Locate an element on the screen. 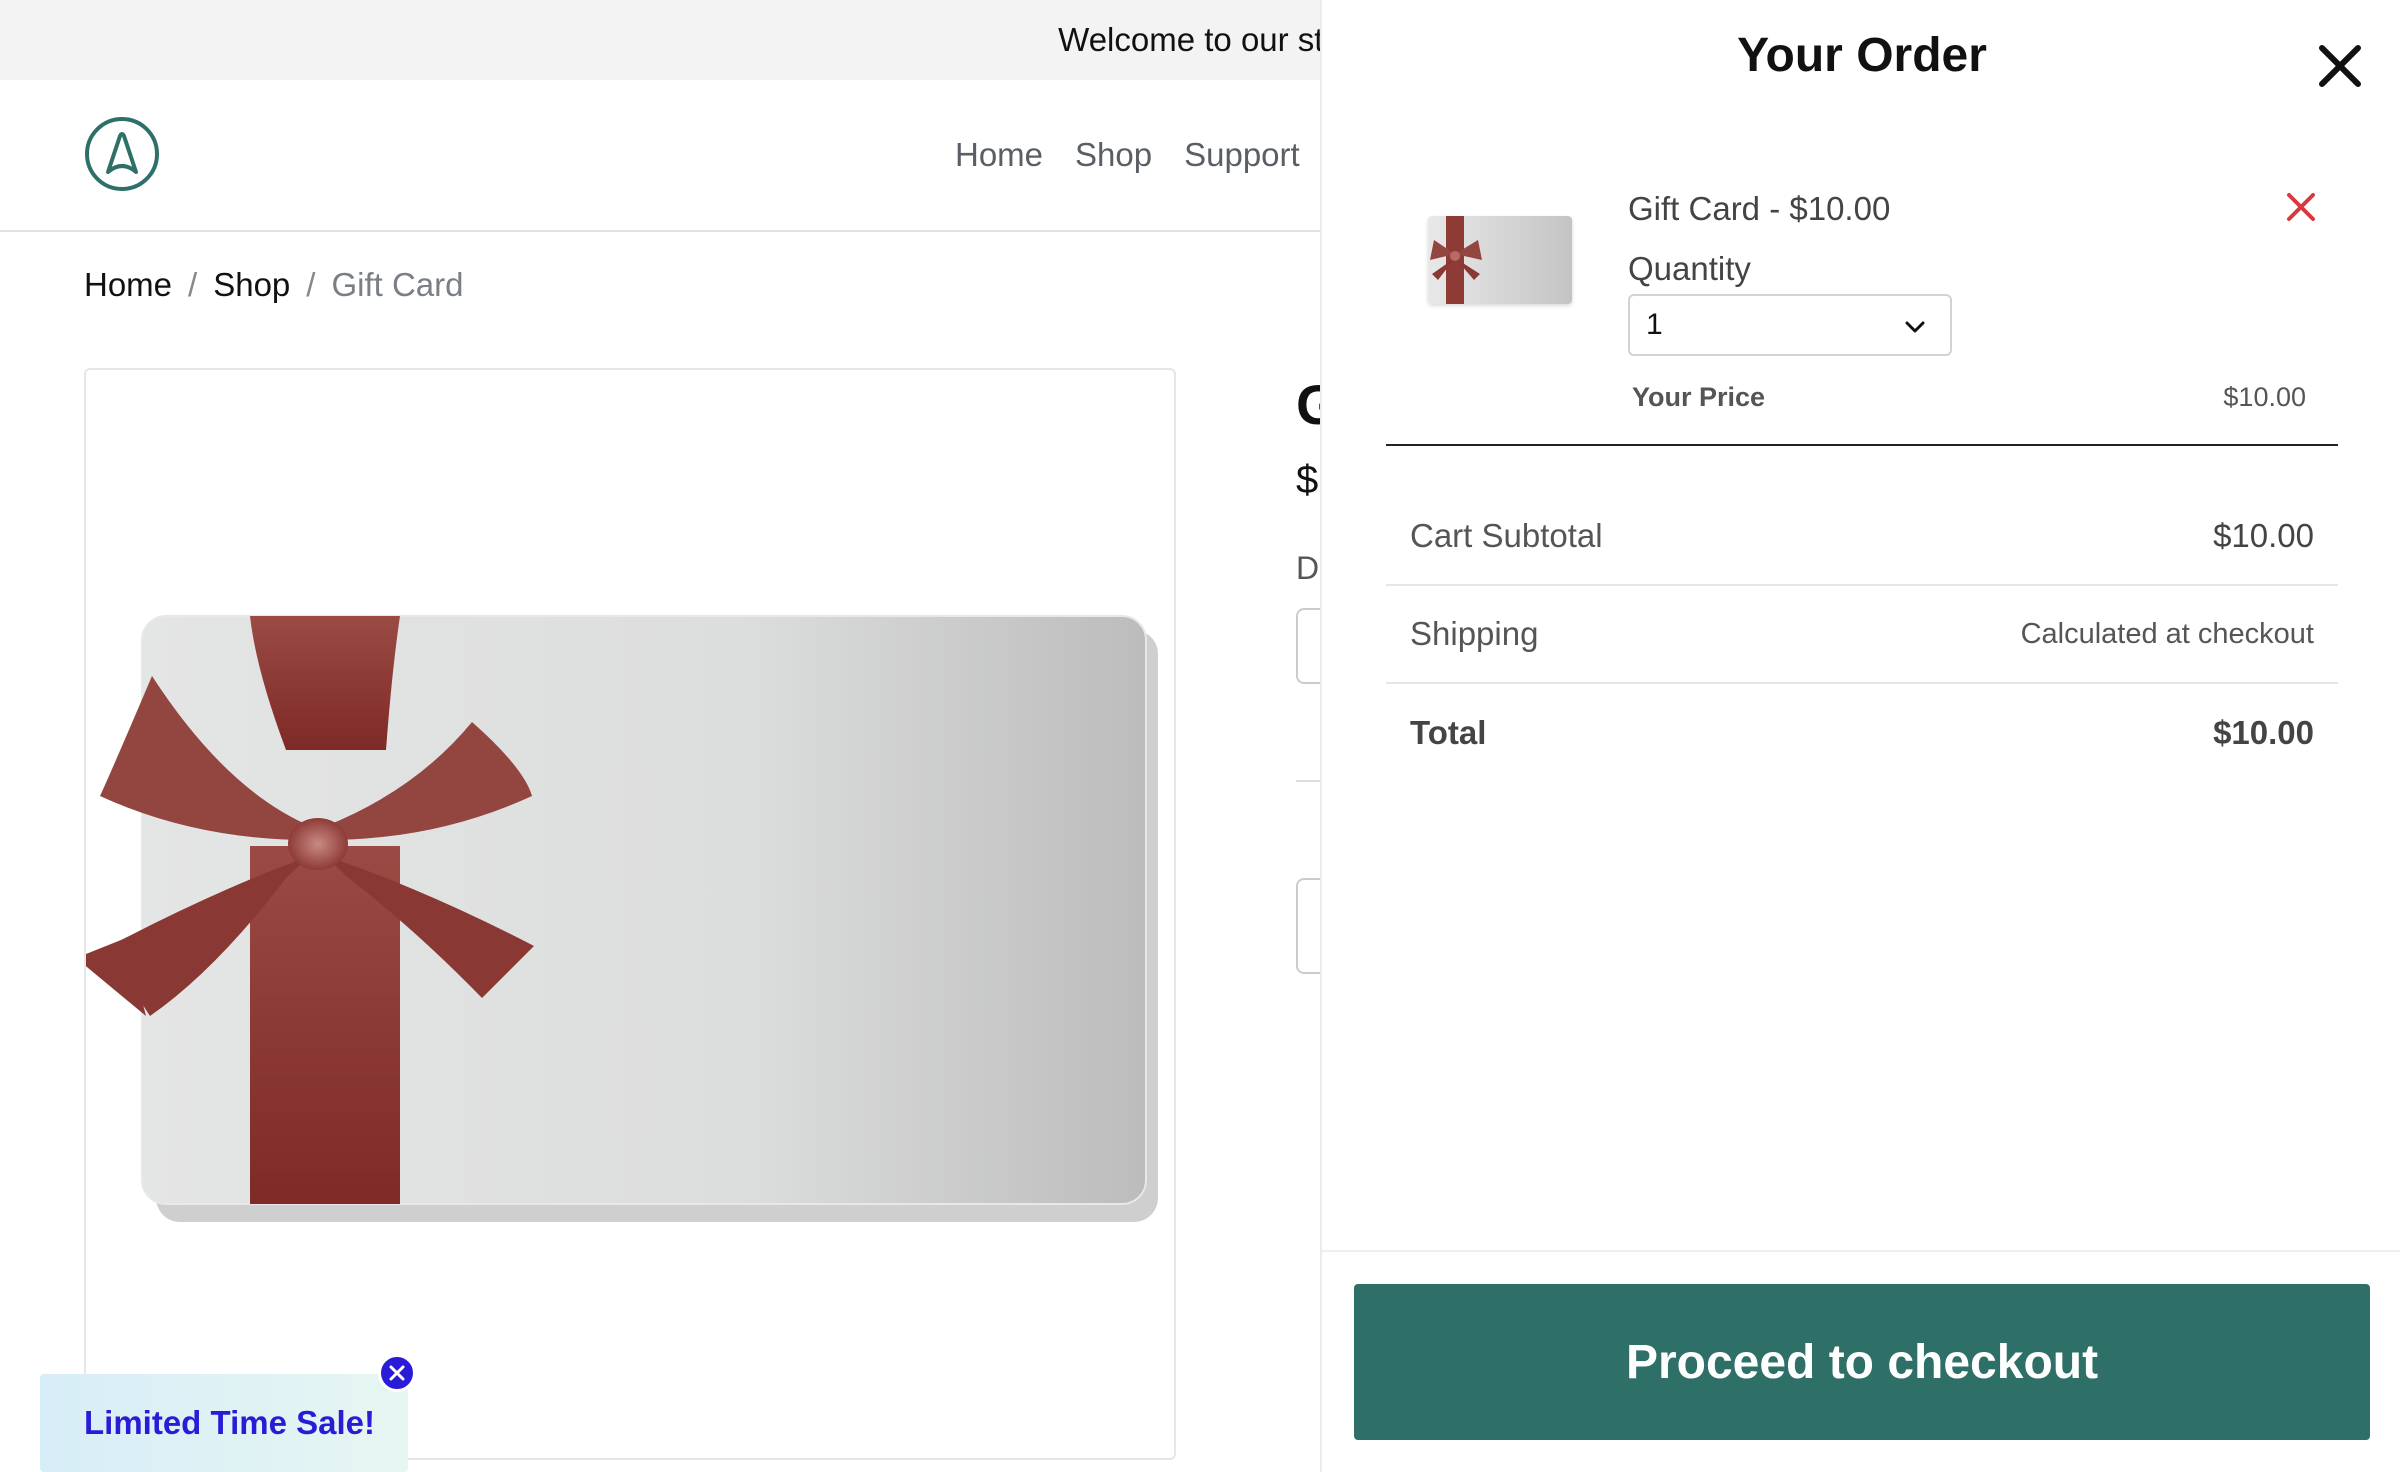 The image size is (2400, 1472). your-price-value: $10.00 is located at coordinates (2264, 397).